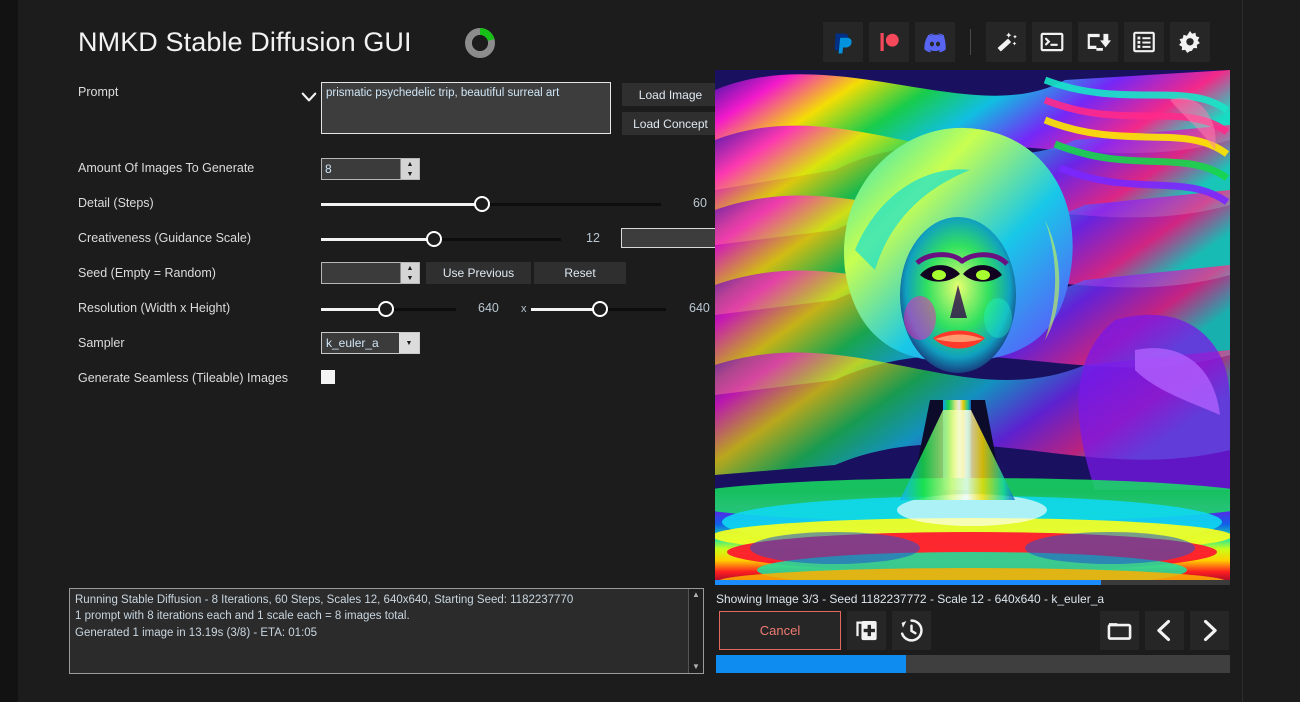  I want to click on use-previous-button: Use Previous, so click(478, 273).